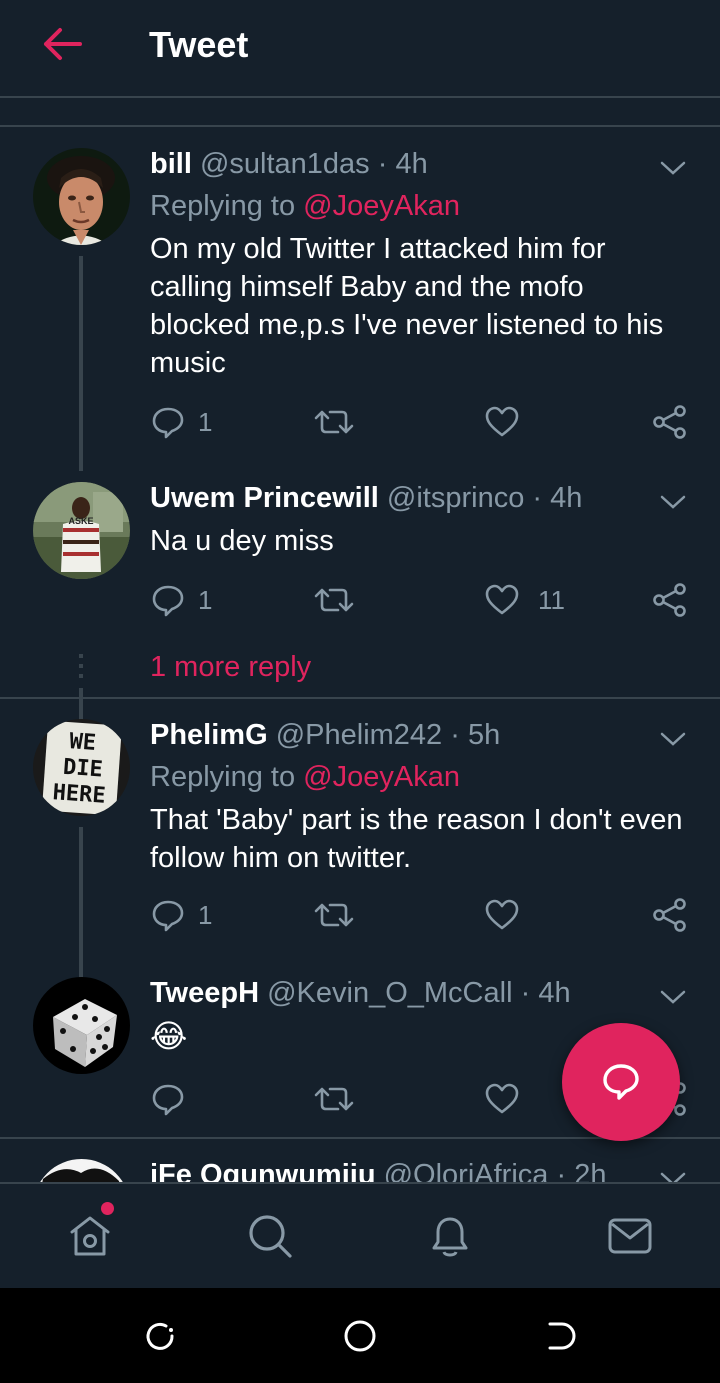  What do you see at coordinates (83, 742) in the screenshot?
I see `avatar-text-line-1: WE` at bounding box center [83, 742].